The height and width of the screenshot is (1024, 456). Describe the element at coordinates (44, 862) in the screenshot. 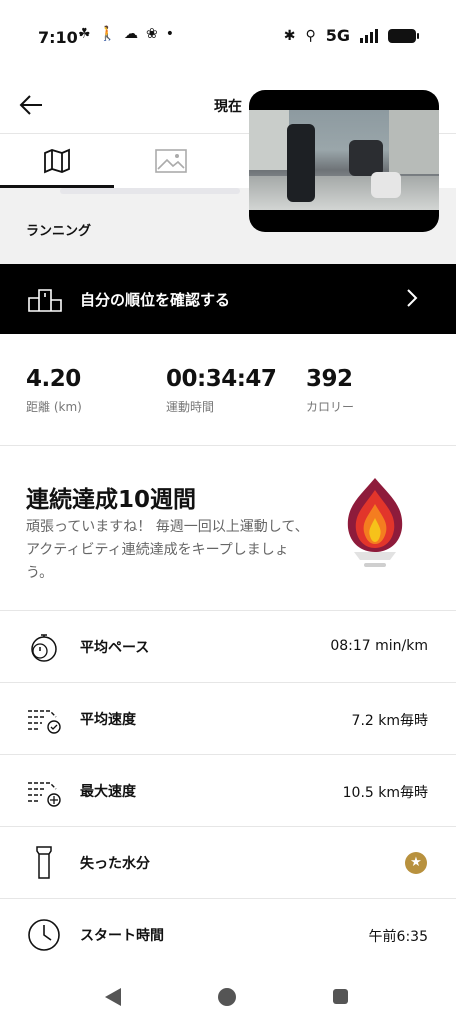

I see `bottle-icon` at that location.